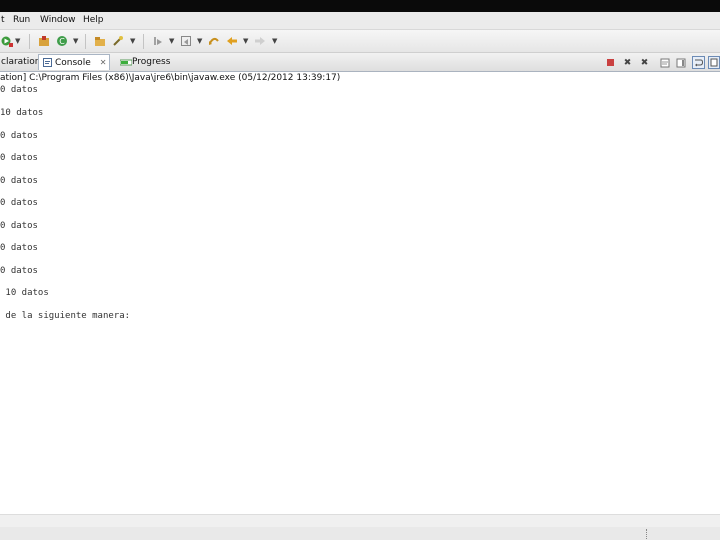 The height and width of the screenshot is (540, 720). I want to click on main-toolbar: ▼ C ▼ ▼ ▼ ▼ ▼ ▼, so click(360, 41).